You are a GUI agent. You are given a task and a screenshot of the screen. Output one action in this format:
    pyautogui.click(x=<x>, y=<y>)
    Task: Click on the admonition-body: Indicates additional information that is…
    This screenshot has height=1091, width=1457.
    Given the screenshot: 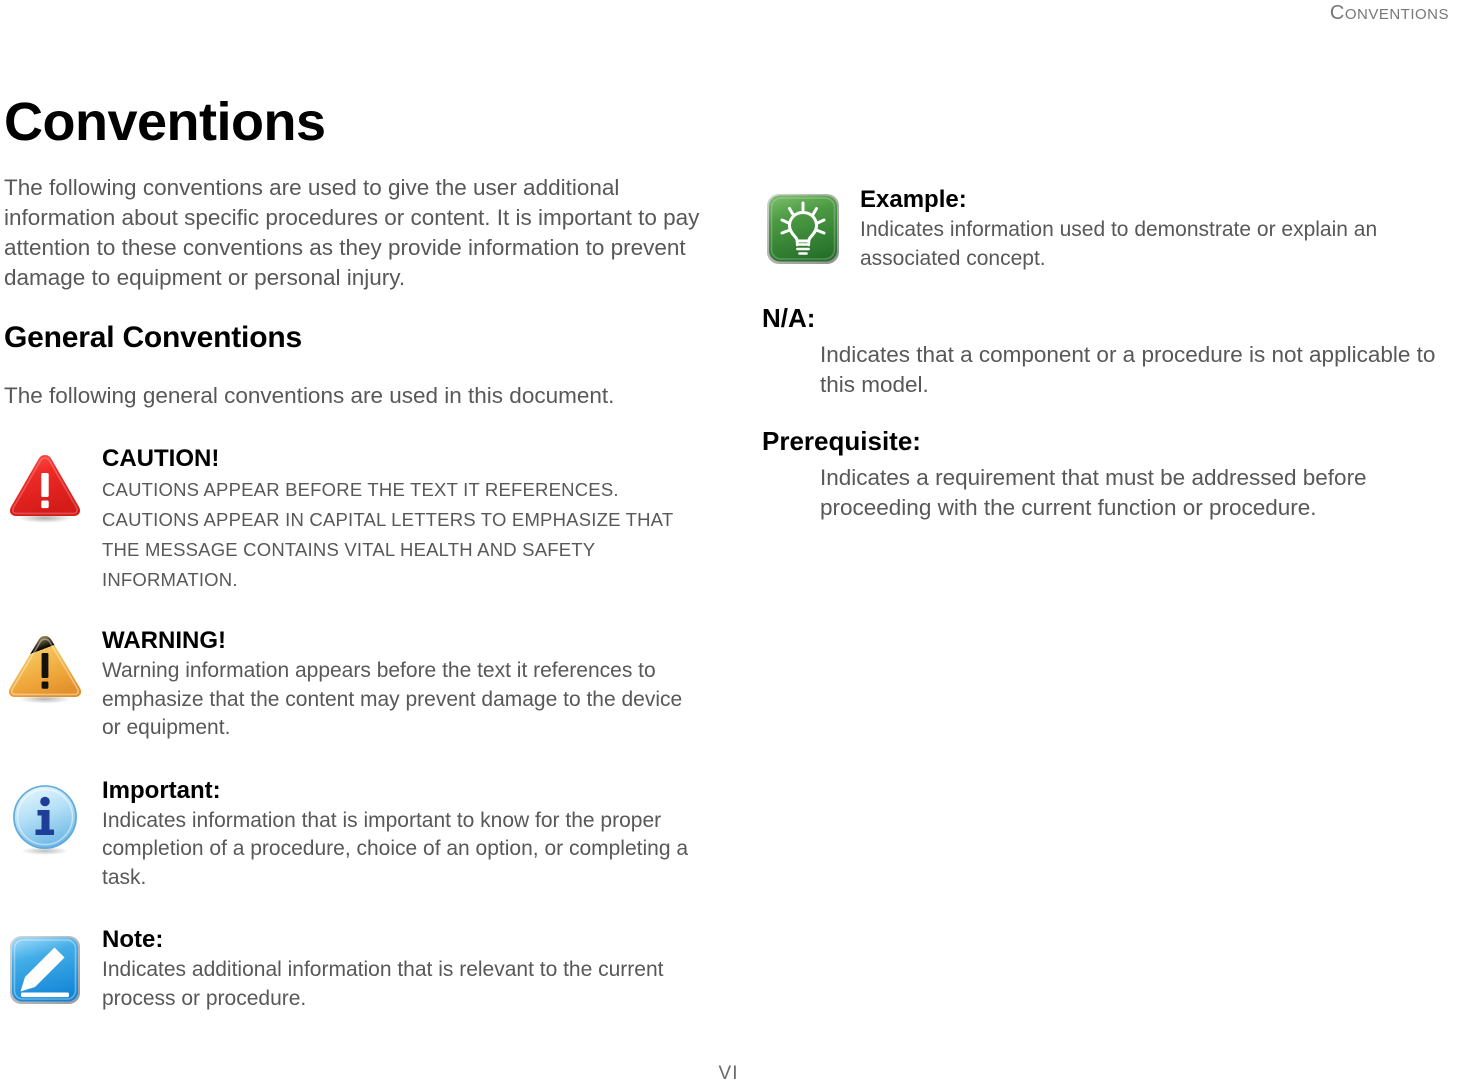 What is the action you would take?
    pyautogui.click(x=383, y=984)
    